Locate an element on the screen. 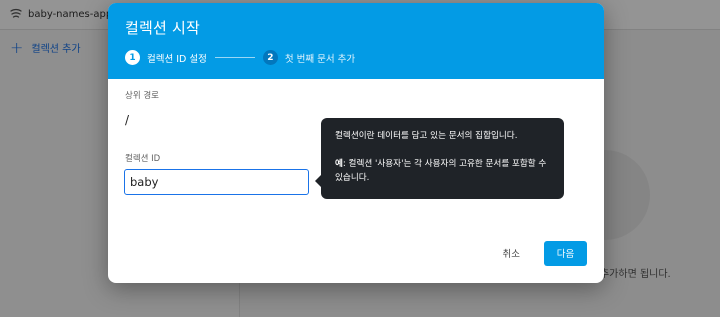 Image resolution: width=720 pixels, height=317 pixels. tooltip-example: 예: 컬렉션 '사용자'는 각 사용자의 고유한 문서를 포함할 수 있습니다. is located at coordinates (442, 171).